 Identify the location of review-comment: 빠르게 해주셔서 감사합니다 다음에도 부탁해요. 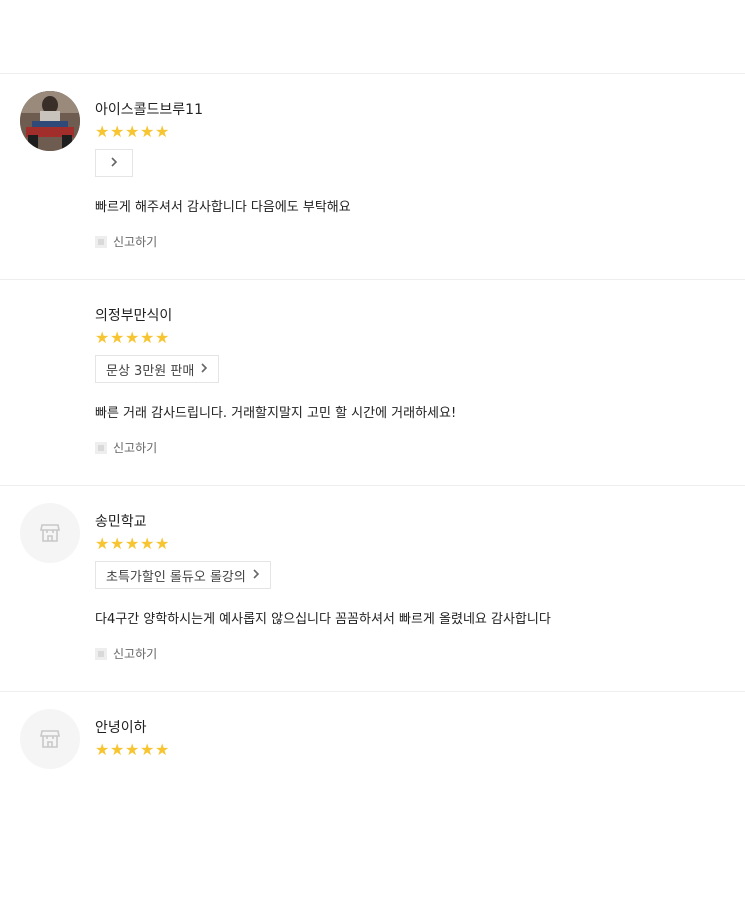
(223, 207).